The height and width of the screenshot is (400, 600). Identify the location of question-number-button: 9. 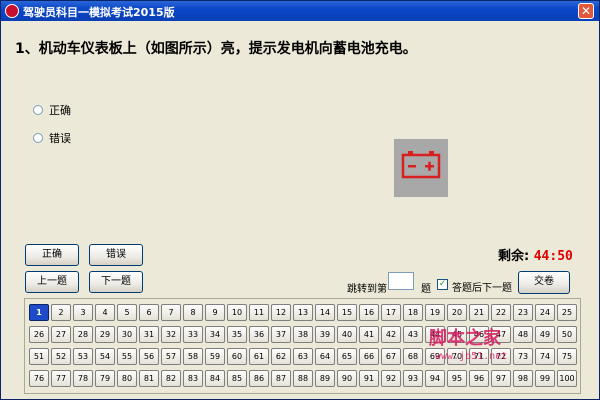
(215, 312).